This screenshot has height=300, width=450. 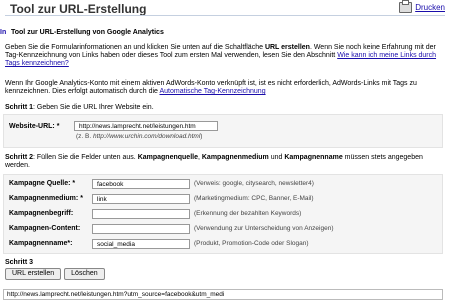 I want to click on campaign-medium-hint: (Marketingmedium: CPC, Banner, E-Mail), so click(x=254, y=198).